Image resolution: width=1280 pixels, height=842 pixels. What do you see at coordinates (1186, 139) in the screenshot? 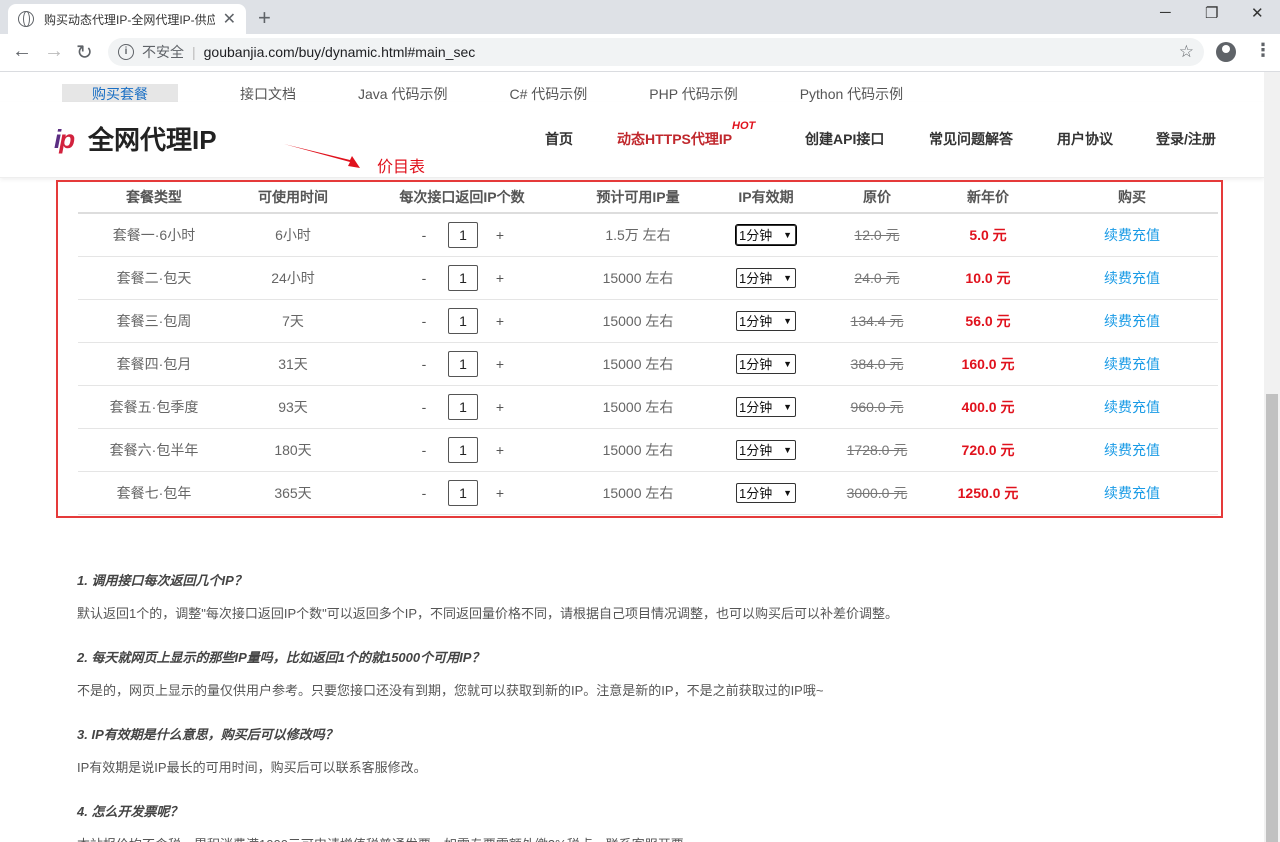
I see `nav-login-register: 登录/注册` at bounding box center [1186, 139].